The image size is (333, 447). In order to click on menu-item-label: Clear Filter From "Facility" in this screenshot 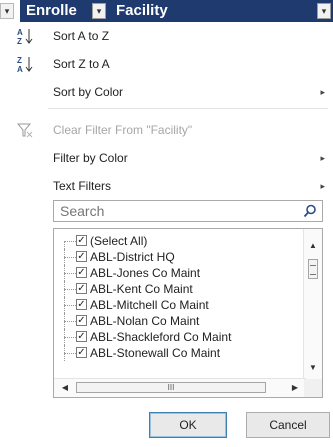, I will do `click(123, 130)`.